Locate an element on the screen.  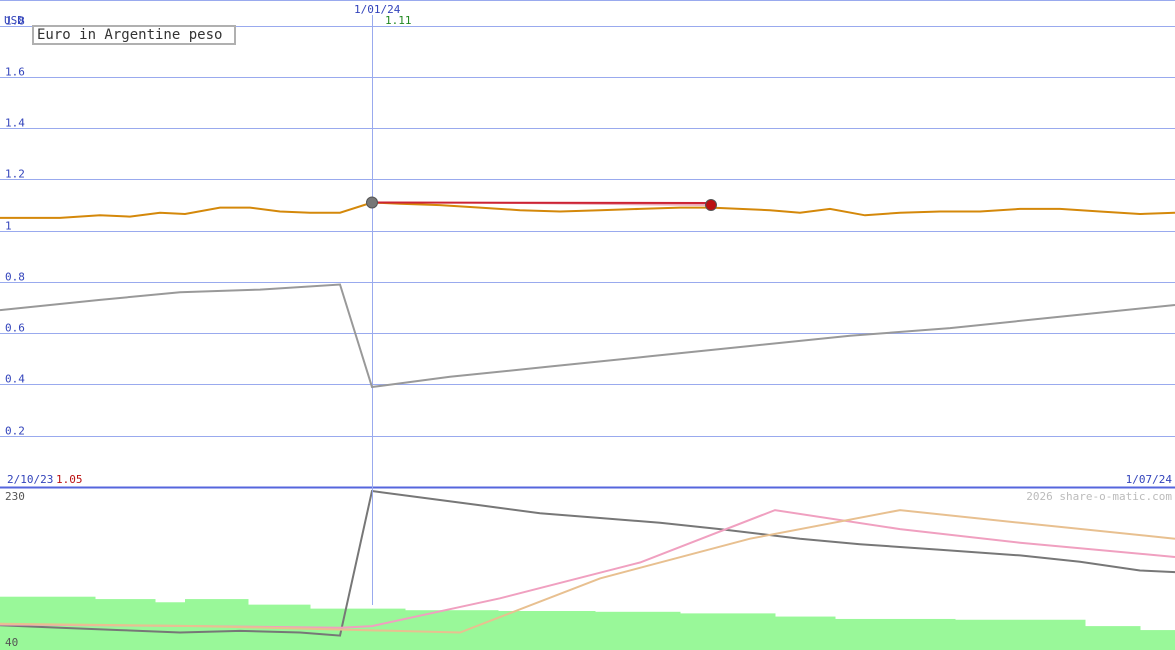
lower-max-label: 230 is located at coordinates (15, 496).